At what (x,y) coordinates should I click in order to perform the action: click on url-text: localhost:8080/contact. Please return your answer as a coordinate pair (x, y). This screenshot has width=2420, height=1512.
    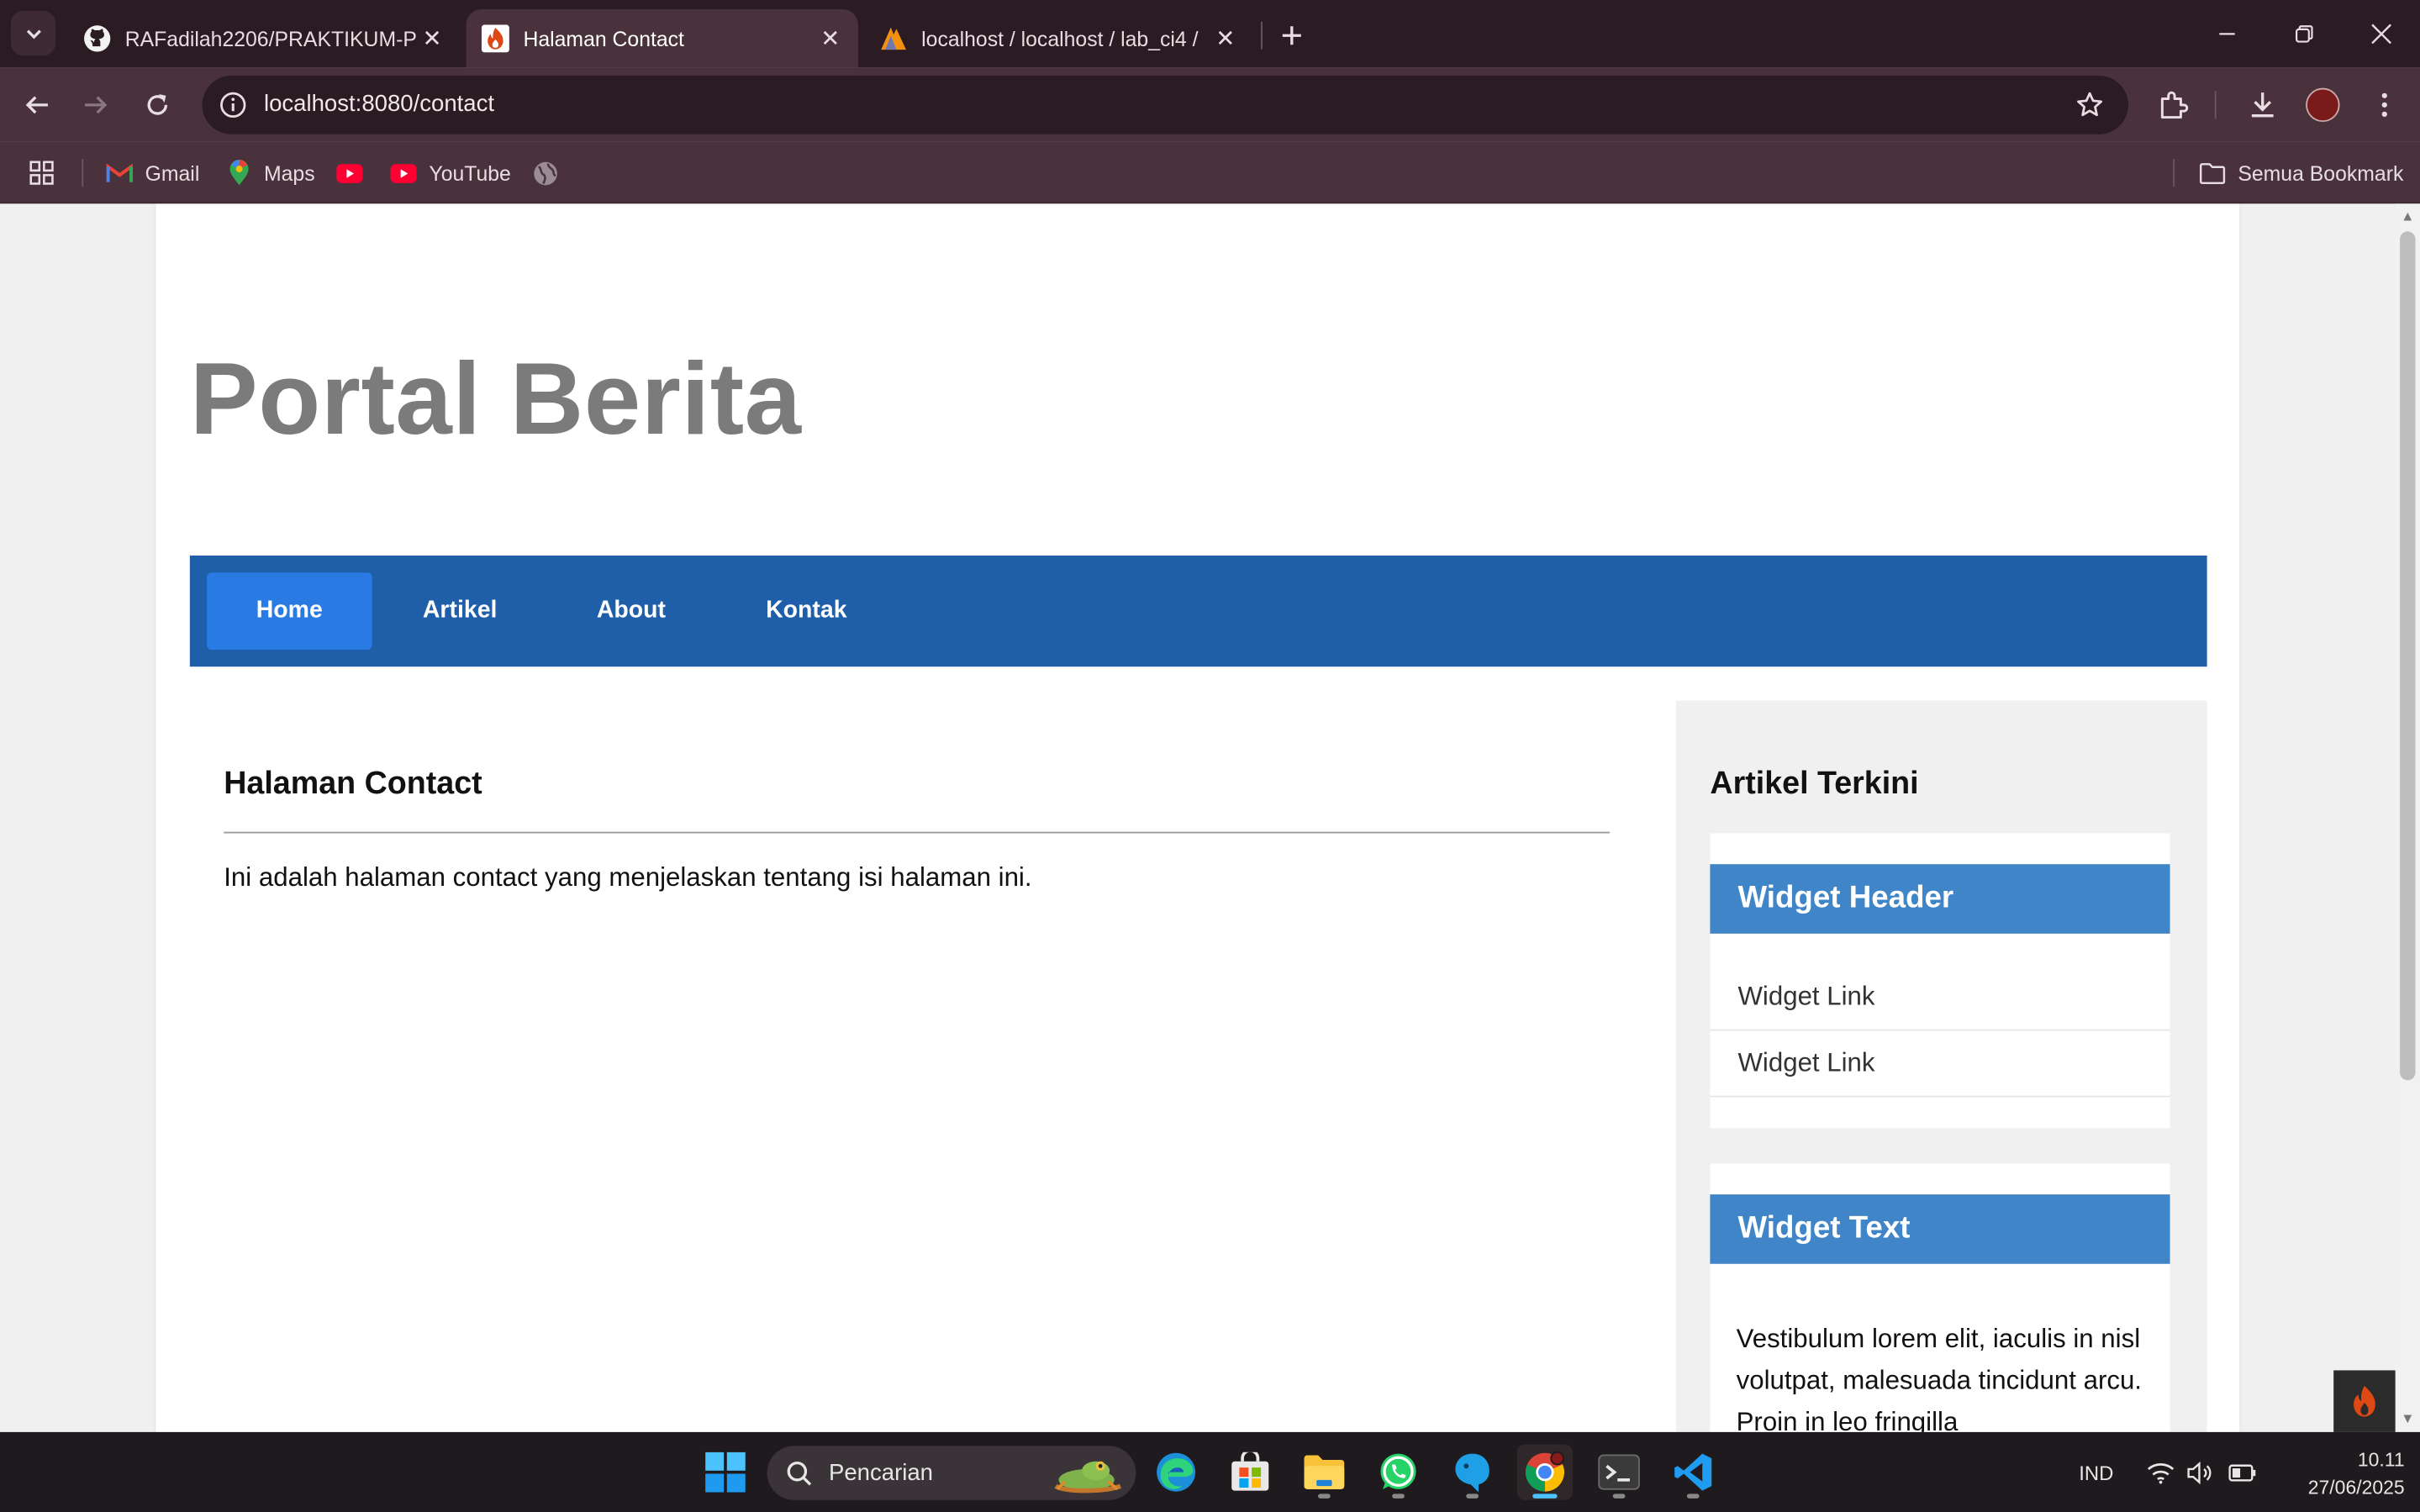
    Looking at the image, I should click on (379, 104).